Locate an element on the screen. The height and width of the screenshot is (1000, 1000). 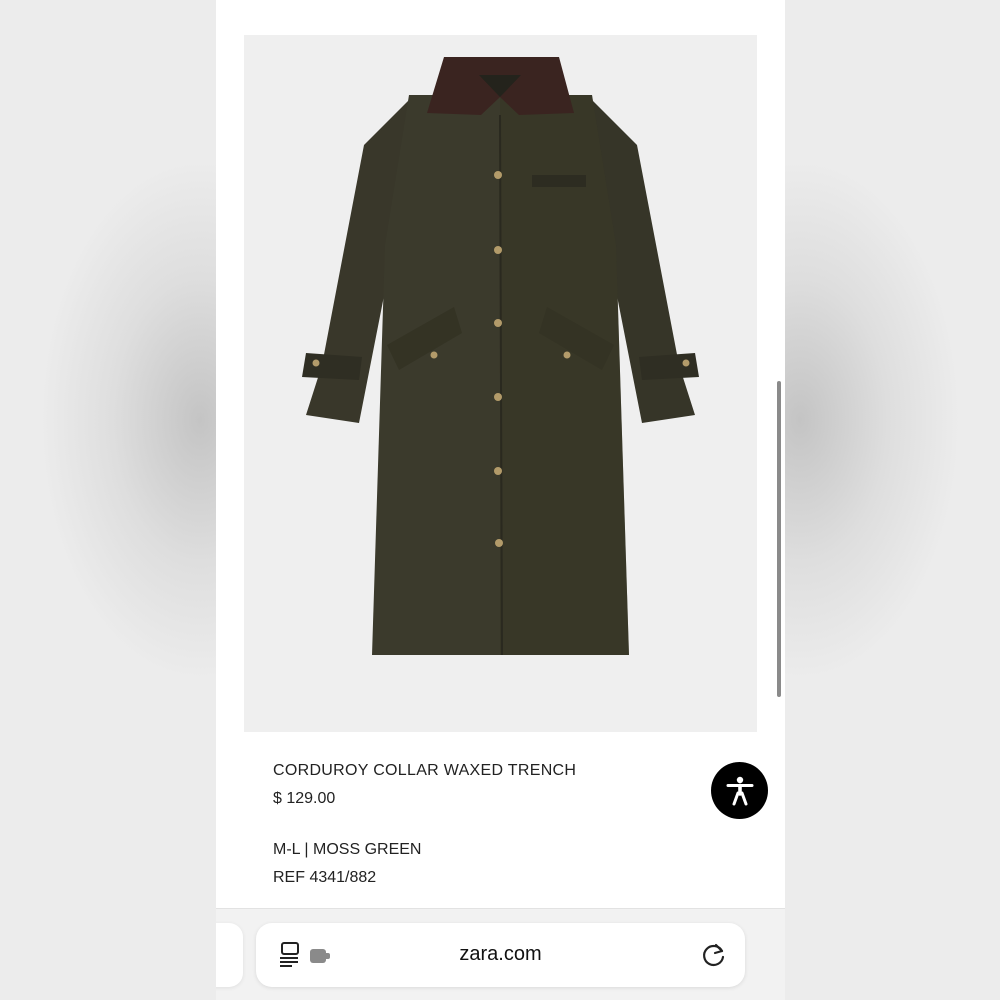
product-price: $ 129.00 is located at coordinates (304, 798).